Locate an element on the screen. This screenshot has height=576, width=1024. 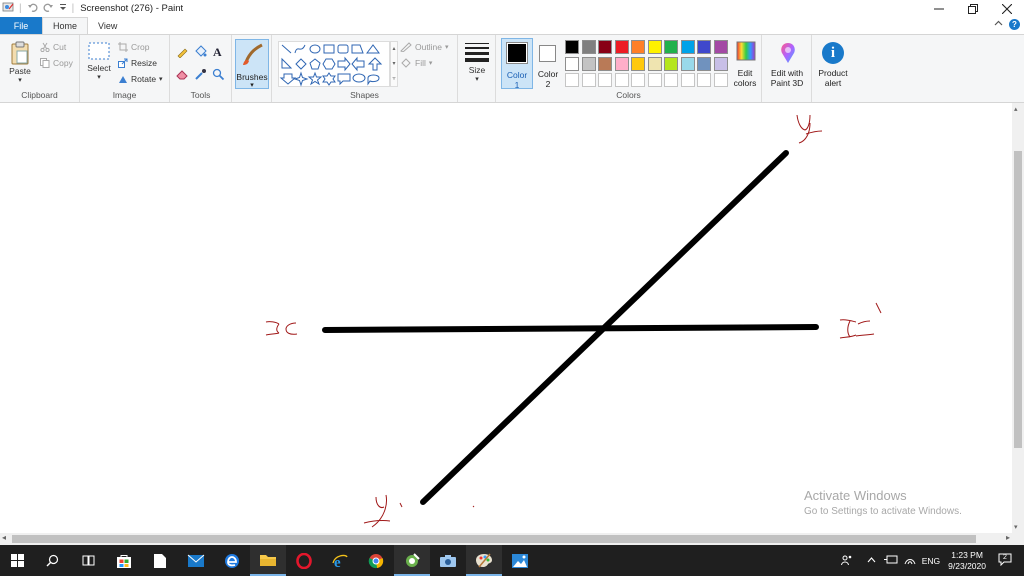
vertical-scroll-thumb is located at coordinates (1018, 299).